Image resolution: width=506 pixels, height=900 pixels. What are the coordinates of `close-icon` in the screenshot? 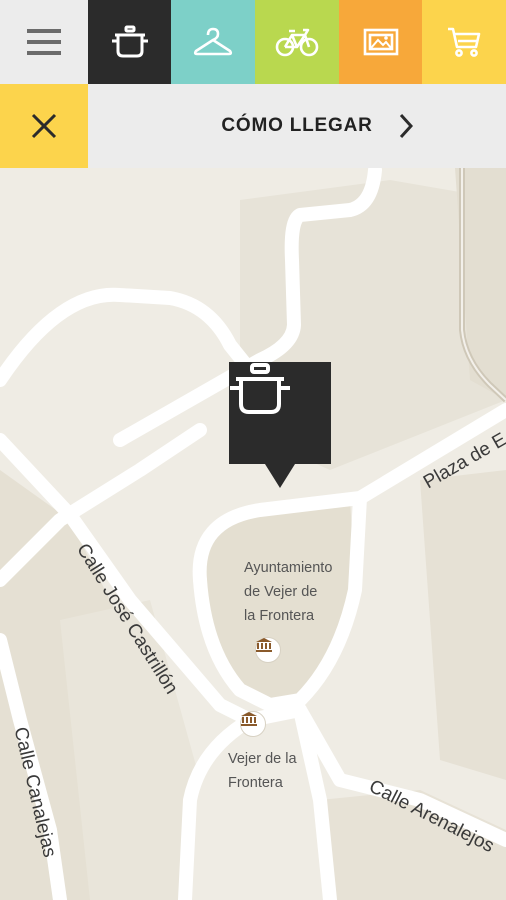 It's located at (44, 126).